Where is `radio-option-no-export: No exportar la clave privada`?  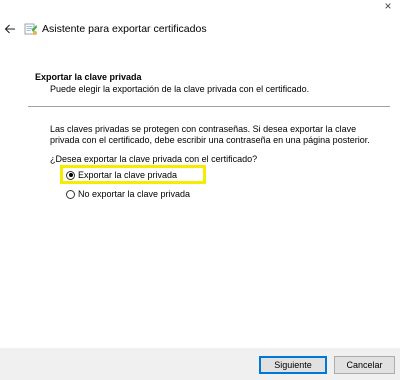 radio-option-no-export: No exportar la clave privada is located at coordinates (128, 194).